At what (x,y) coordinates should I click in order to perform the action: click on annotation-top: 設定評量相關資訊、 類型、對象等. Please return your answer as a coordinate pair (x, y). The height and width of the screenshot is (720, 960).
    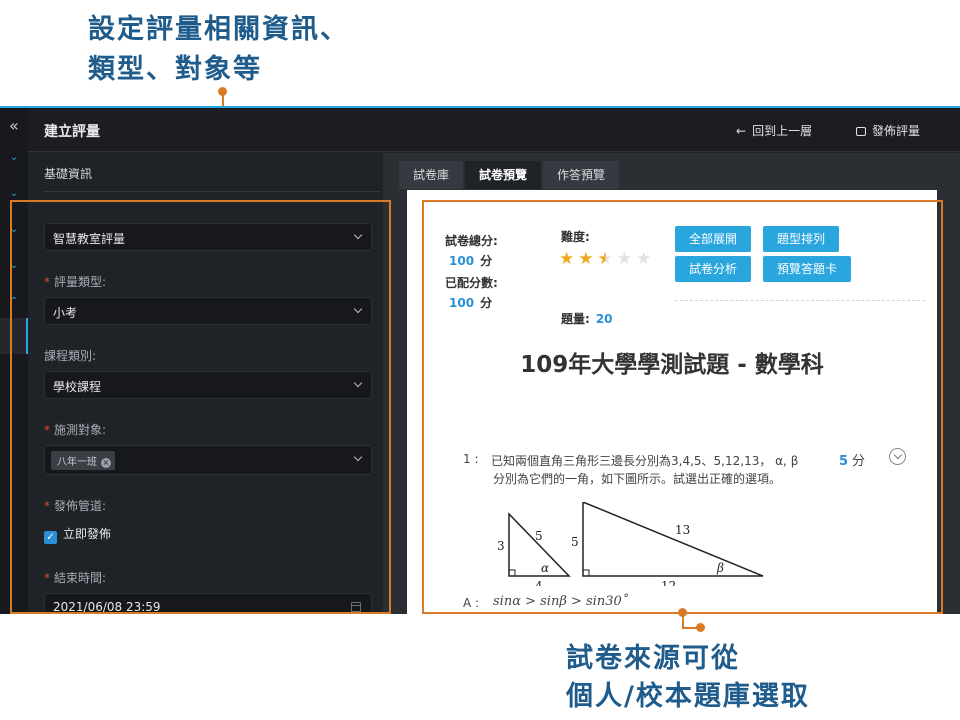
    Looking at the image, I should click on (218, 50).